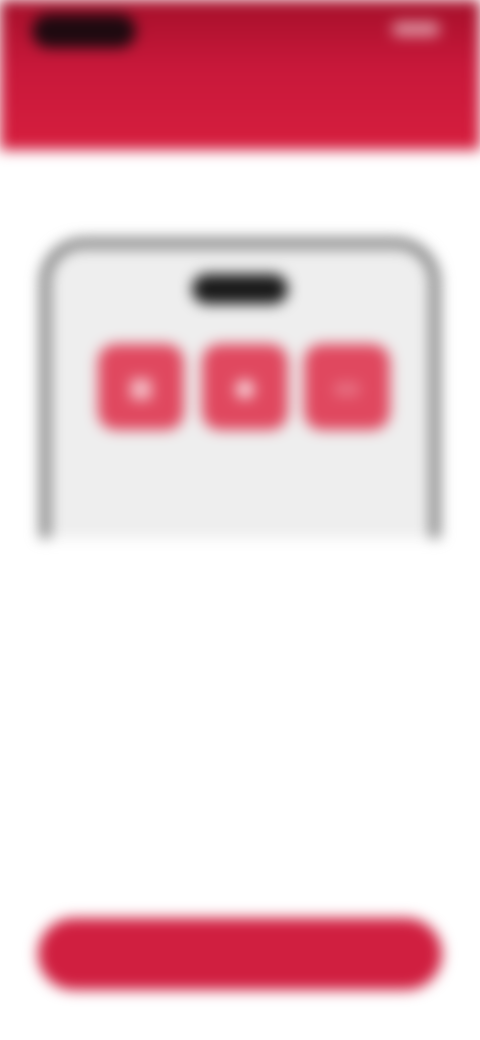 The image size is (480, 1040). What do you see at coordinates (245, 387) in the screenshot?
I see `camera-icon: ◉` at bounding box center [245, 387].